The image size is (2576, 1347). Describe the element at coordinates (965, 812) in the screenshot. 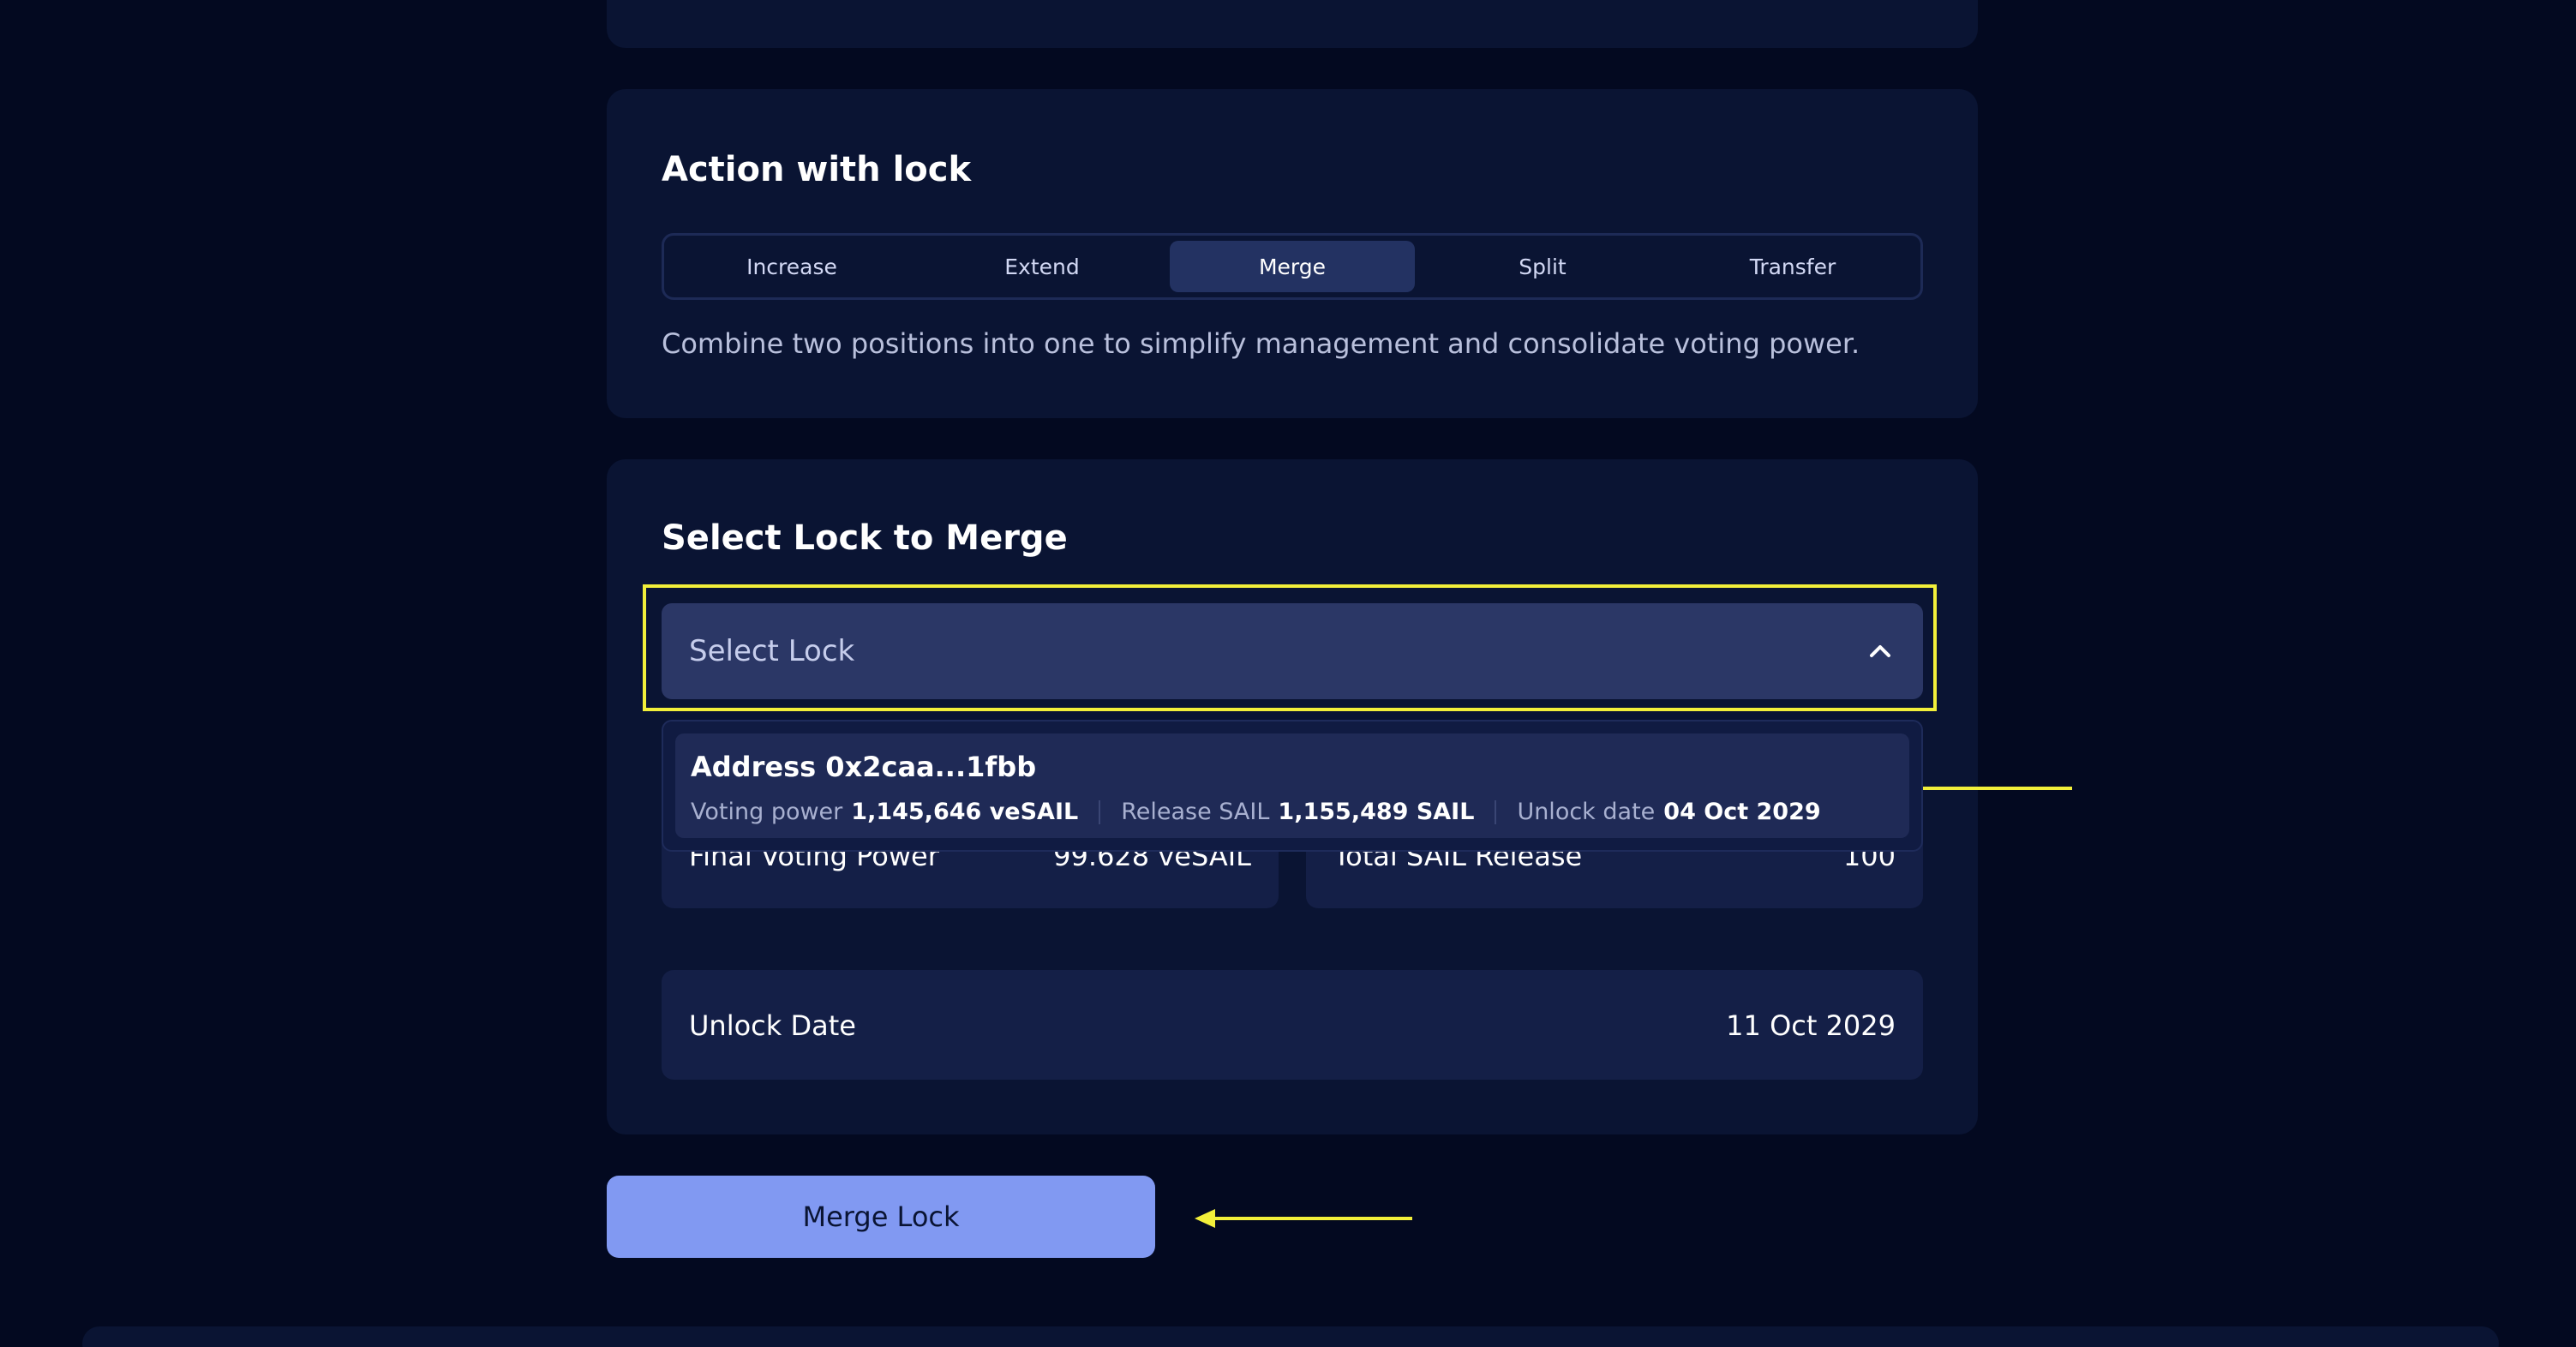

I see `voting-power-value: 1,145,646 veSAIL` at that location.